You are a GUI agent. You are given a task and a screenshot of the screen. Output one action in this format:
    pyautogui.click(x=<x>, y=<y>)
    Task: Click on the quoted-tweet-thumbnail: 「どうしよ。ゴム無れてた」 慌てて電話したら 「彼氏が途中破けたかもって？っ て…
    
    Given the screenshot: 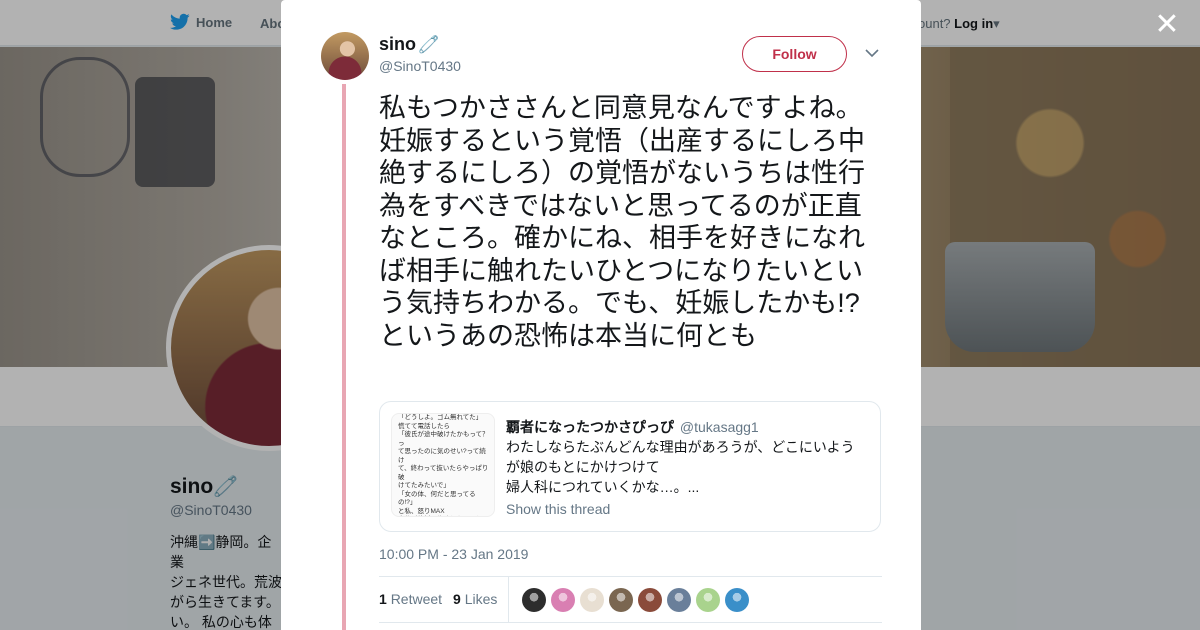 What is the action you would take?
    pyautogui.click(x=443, y=465)
    